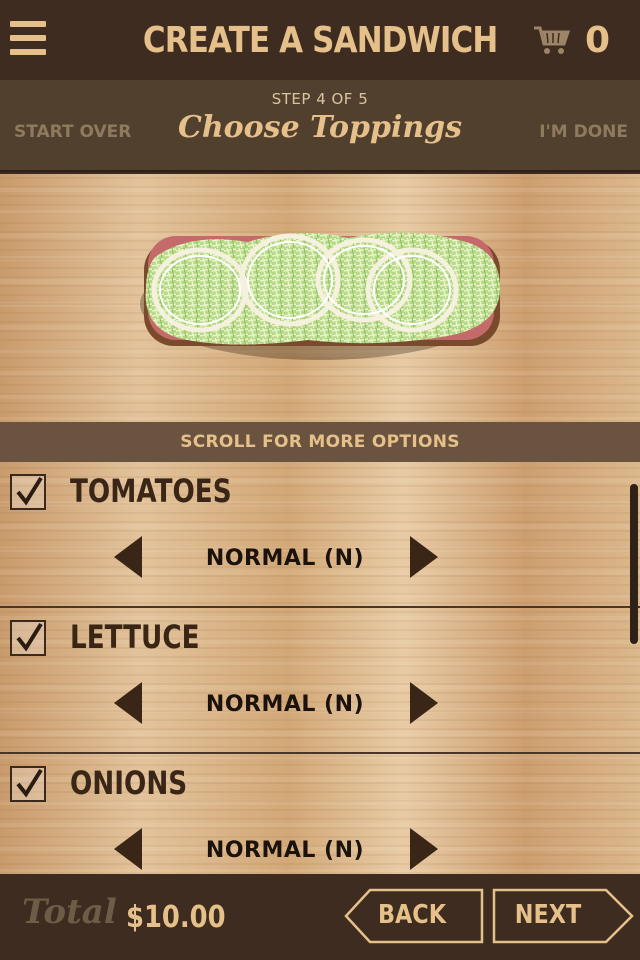  I want to click on shopping-cart-icon, so click(552, 40).